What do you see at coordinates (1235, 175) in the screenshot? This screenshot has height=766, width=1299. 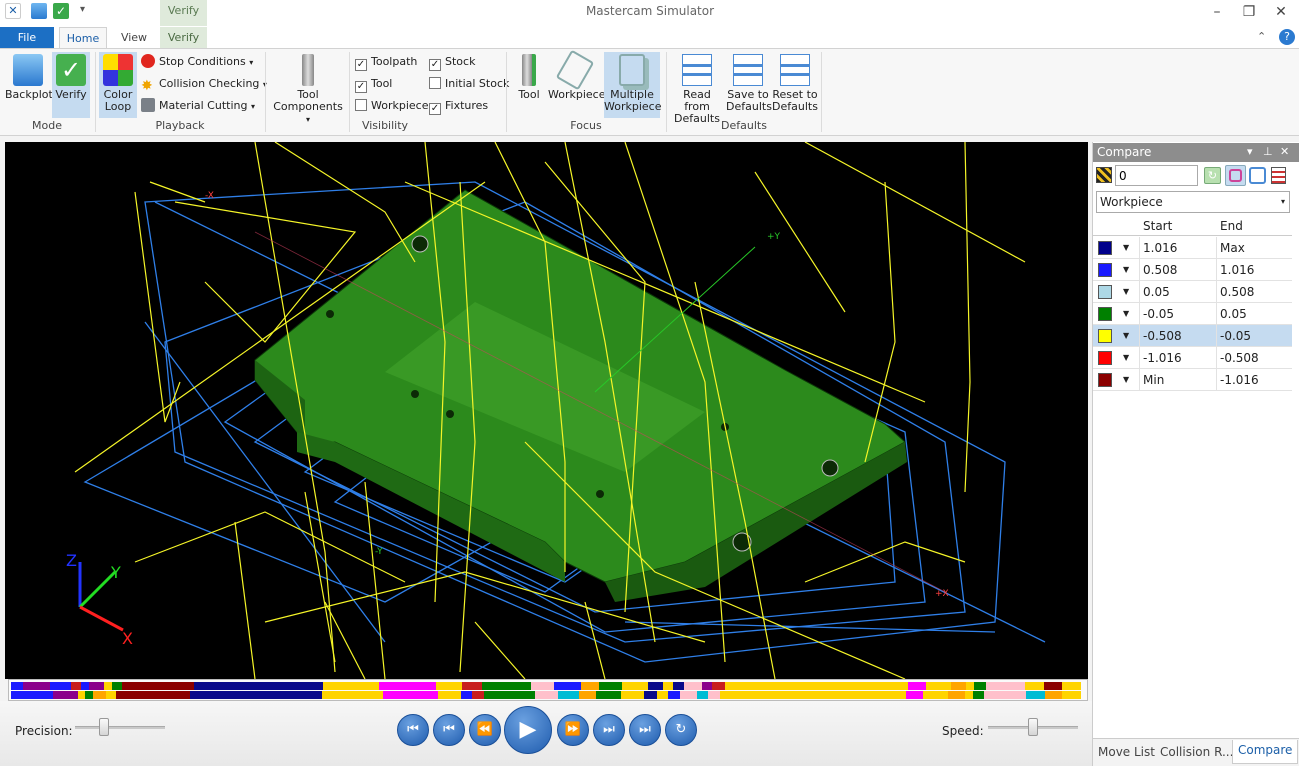 I see `stock-view-toggle` at bounding box center [1235, 175].